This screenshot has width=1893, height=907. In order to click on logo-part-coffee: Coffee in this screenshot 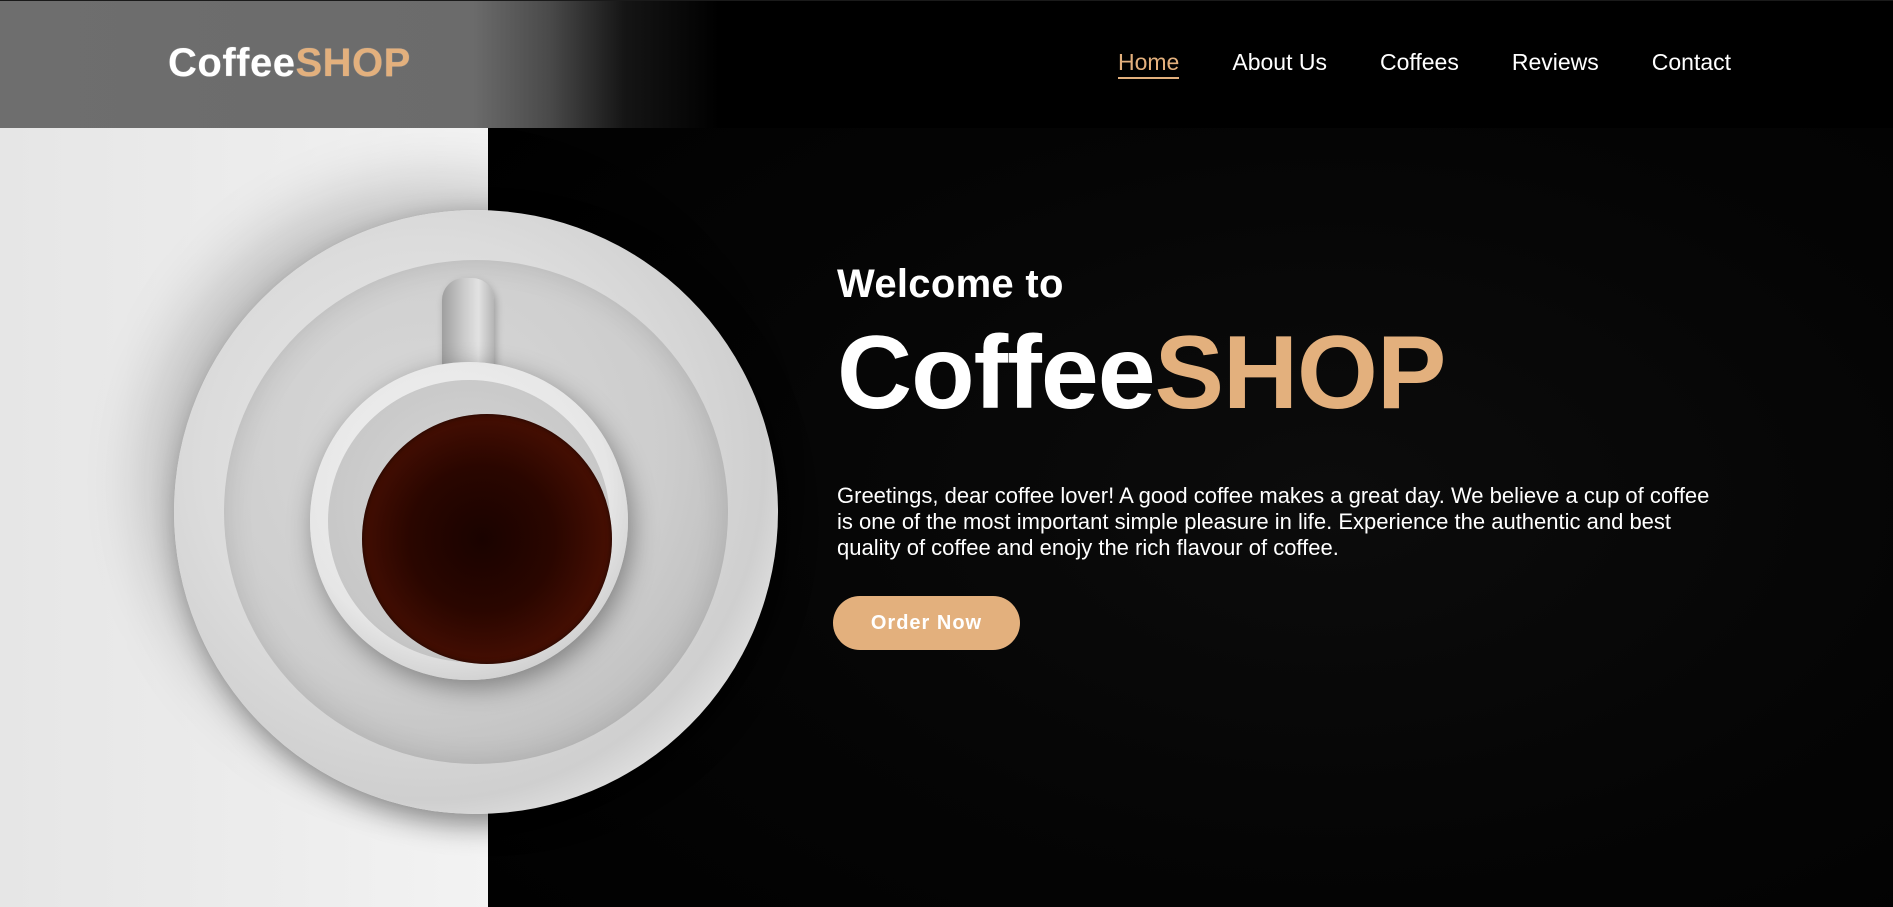, I will do `click(232, 63)`.